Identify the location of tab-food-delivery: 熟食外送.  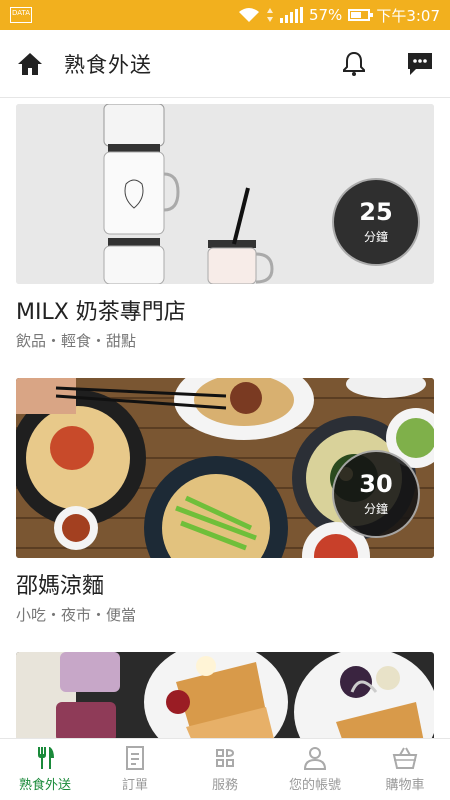
(45, 769).